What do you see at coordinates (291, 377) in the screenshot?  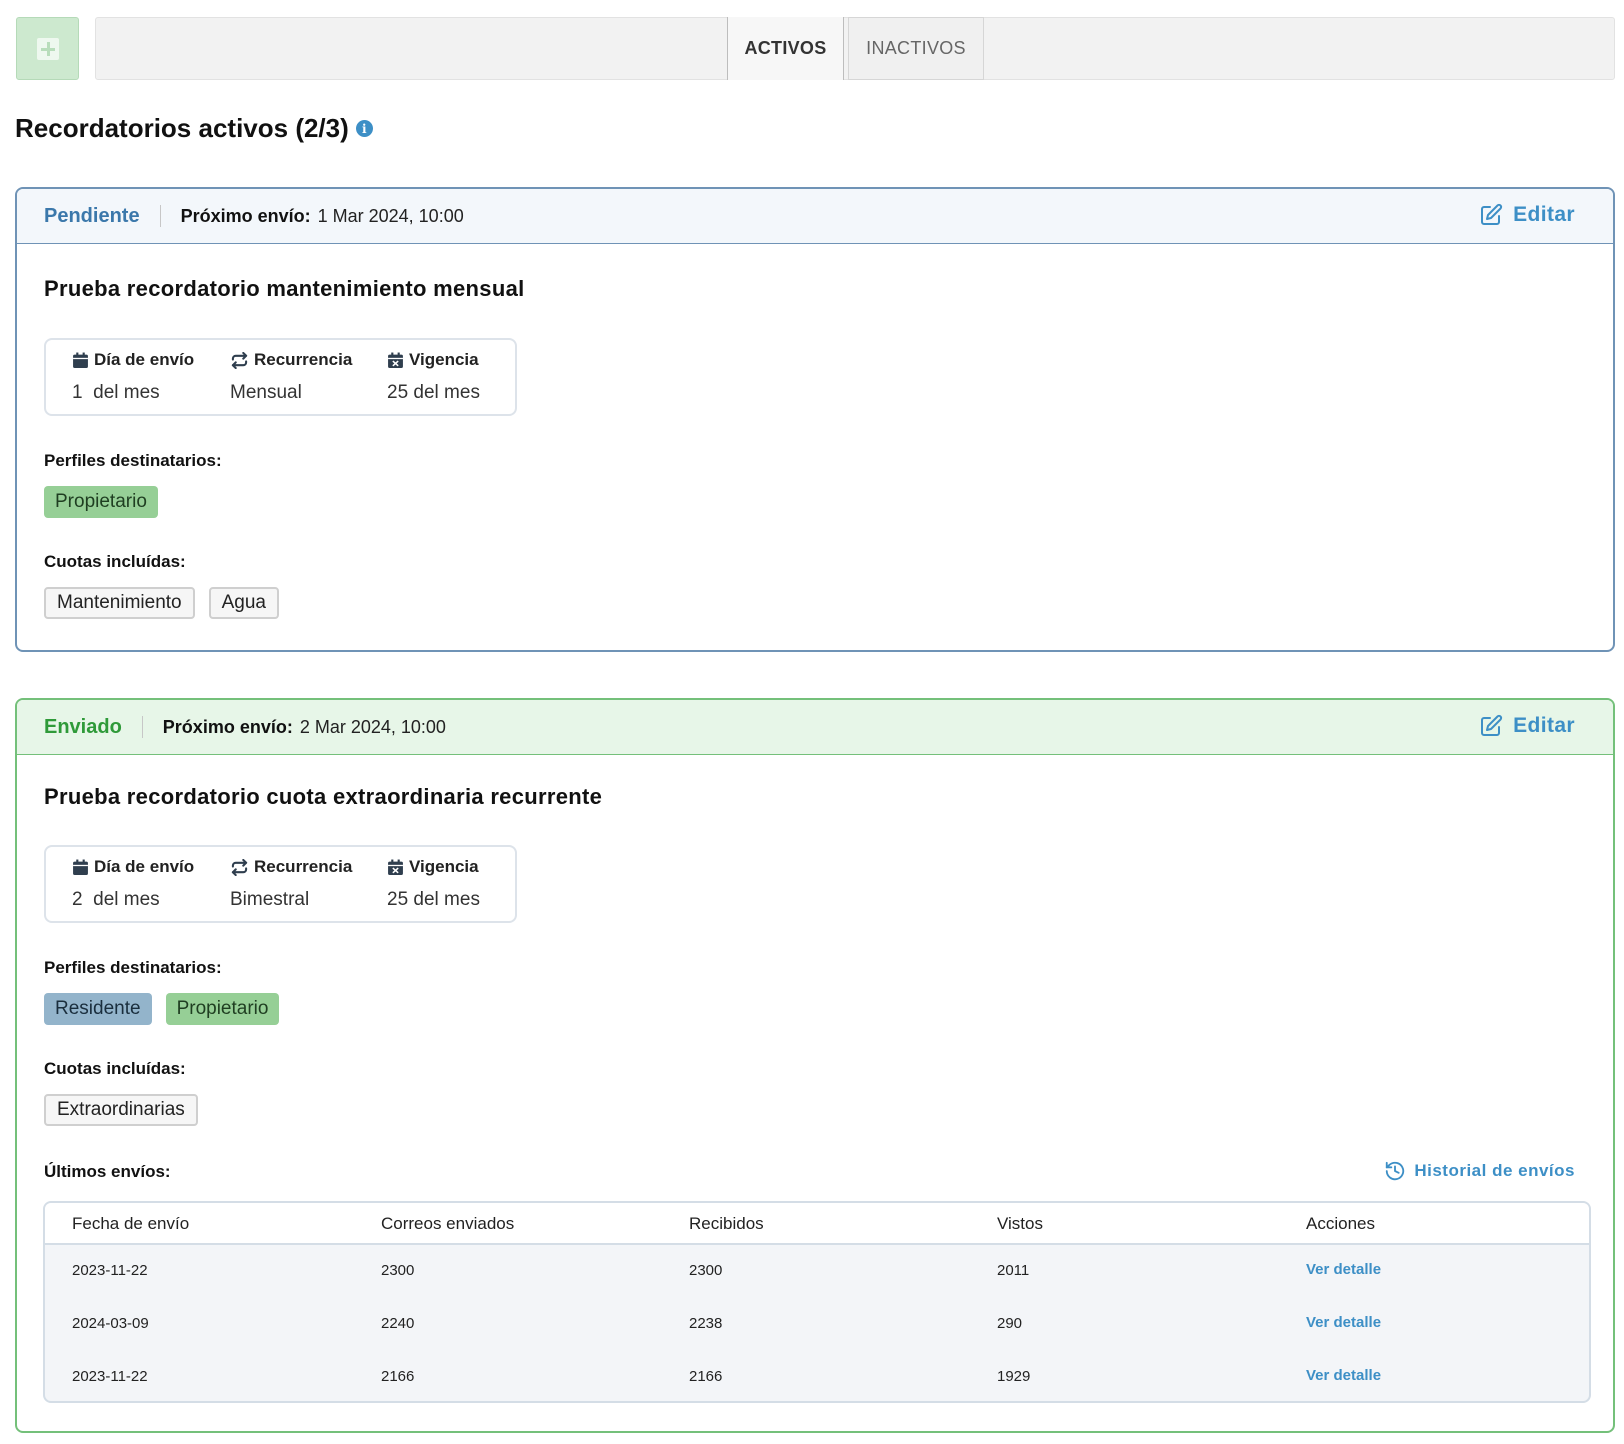 I see `recurrence-column: Recurrencia Mensual` at bounding box center [291, 377].